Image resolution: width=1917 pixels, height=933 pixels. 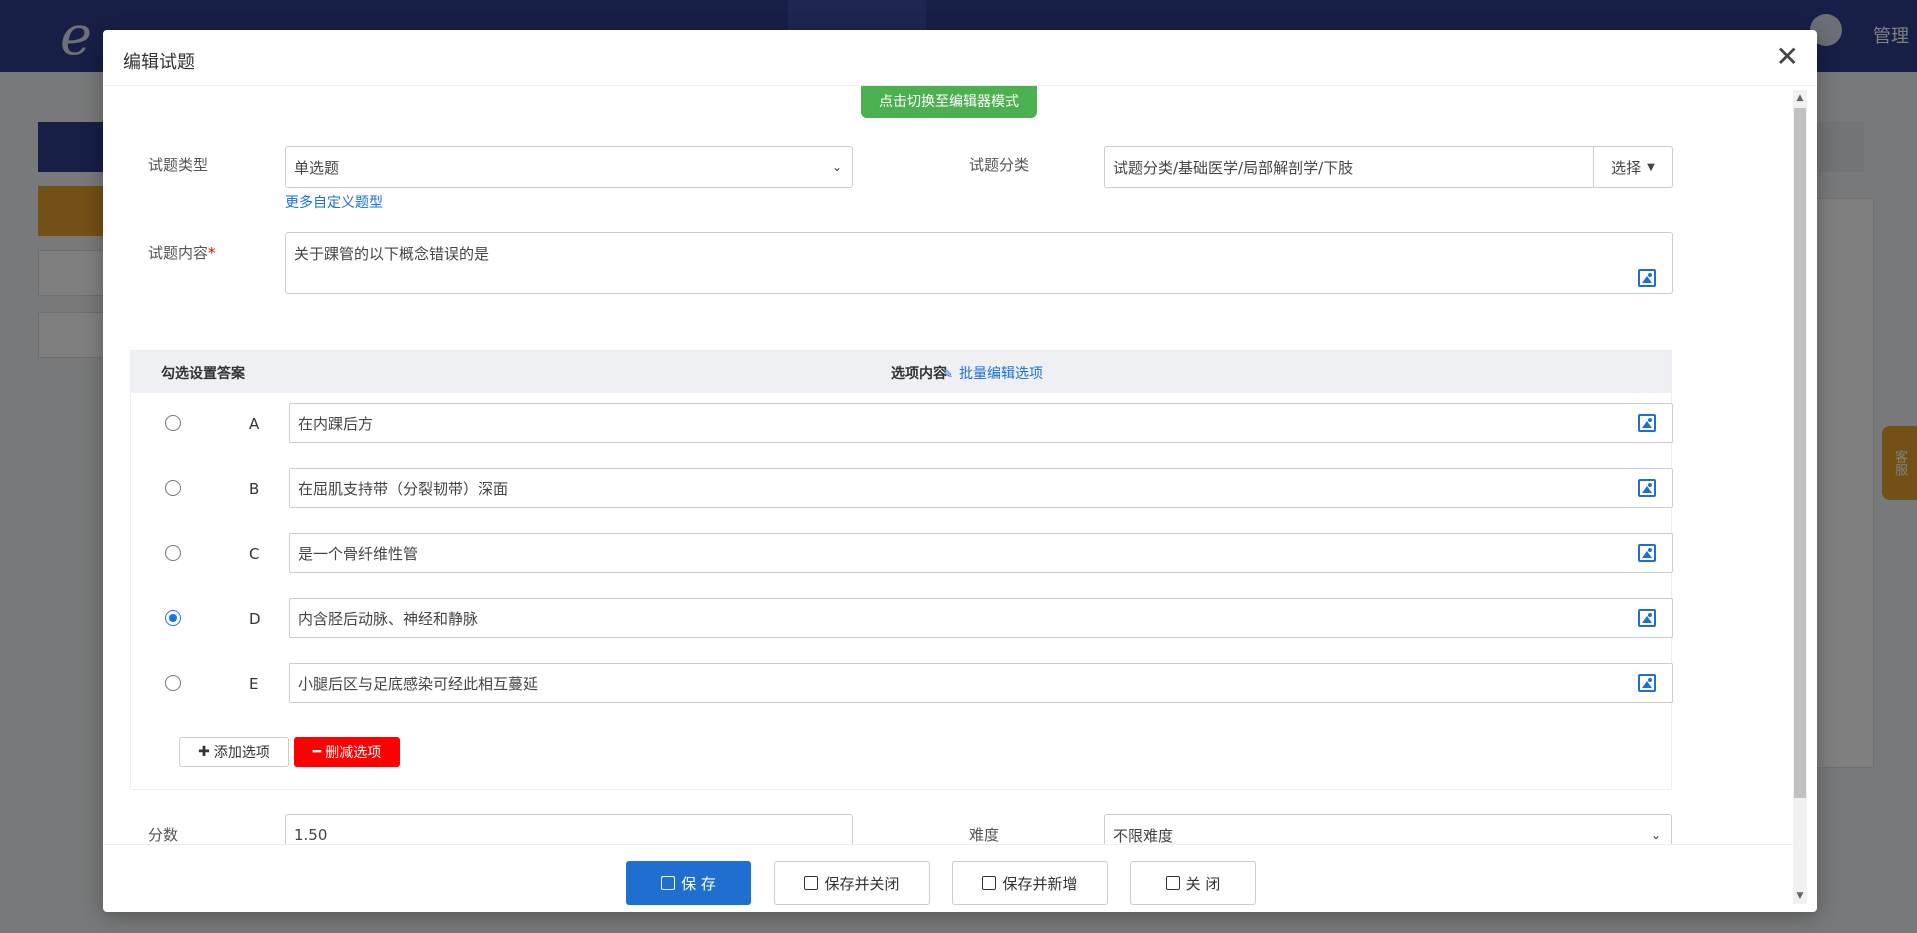 What do you see at coordinates (811, 883) in the screenshot?
I see `calendar-x-icon` at bounding box center [811, 883].